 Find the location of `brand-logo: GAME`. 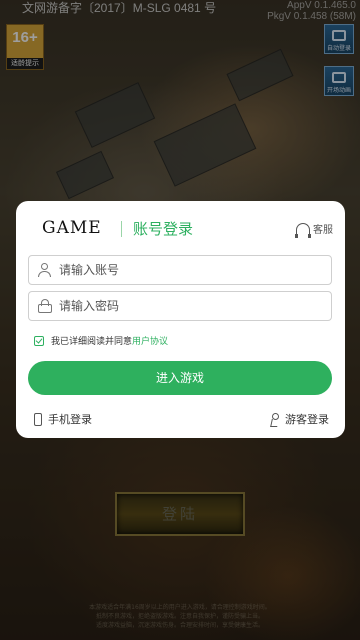

brand-logo: GAME is located at coordinates (72, 228).